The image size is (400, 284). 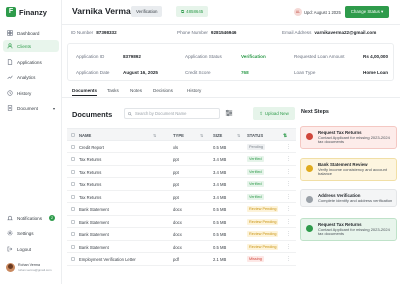 I want to click on document-name: Credit Report, so click(x=91, y=147).